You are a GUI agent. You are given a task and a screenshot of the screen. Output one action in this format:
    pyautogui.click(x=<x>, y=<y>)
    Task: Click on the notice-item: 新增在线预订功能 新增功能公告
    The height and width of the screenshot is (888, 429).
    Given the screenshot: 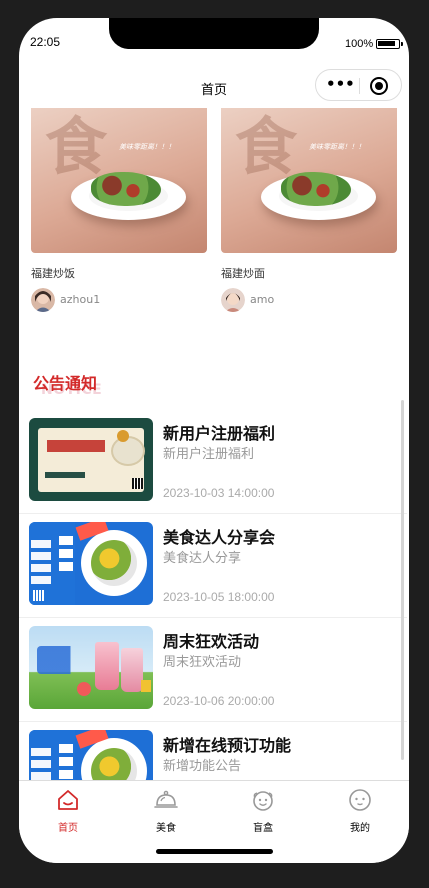 What is the action you would take?
    pyautogui.click(x=213, y=751)
    